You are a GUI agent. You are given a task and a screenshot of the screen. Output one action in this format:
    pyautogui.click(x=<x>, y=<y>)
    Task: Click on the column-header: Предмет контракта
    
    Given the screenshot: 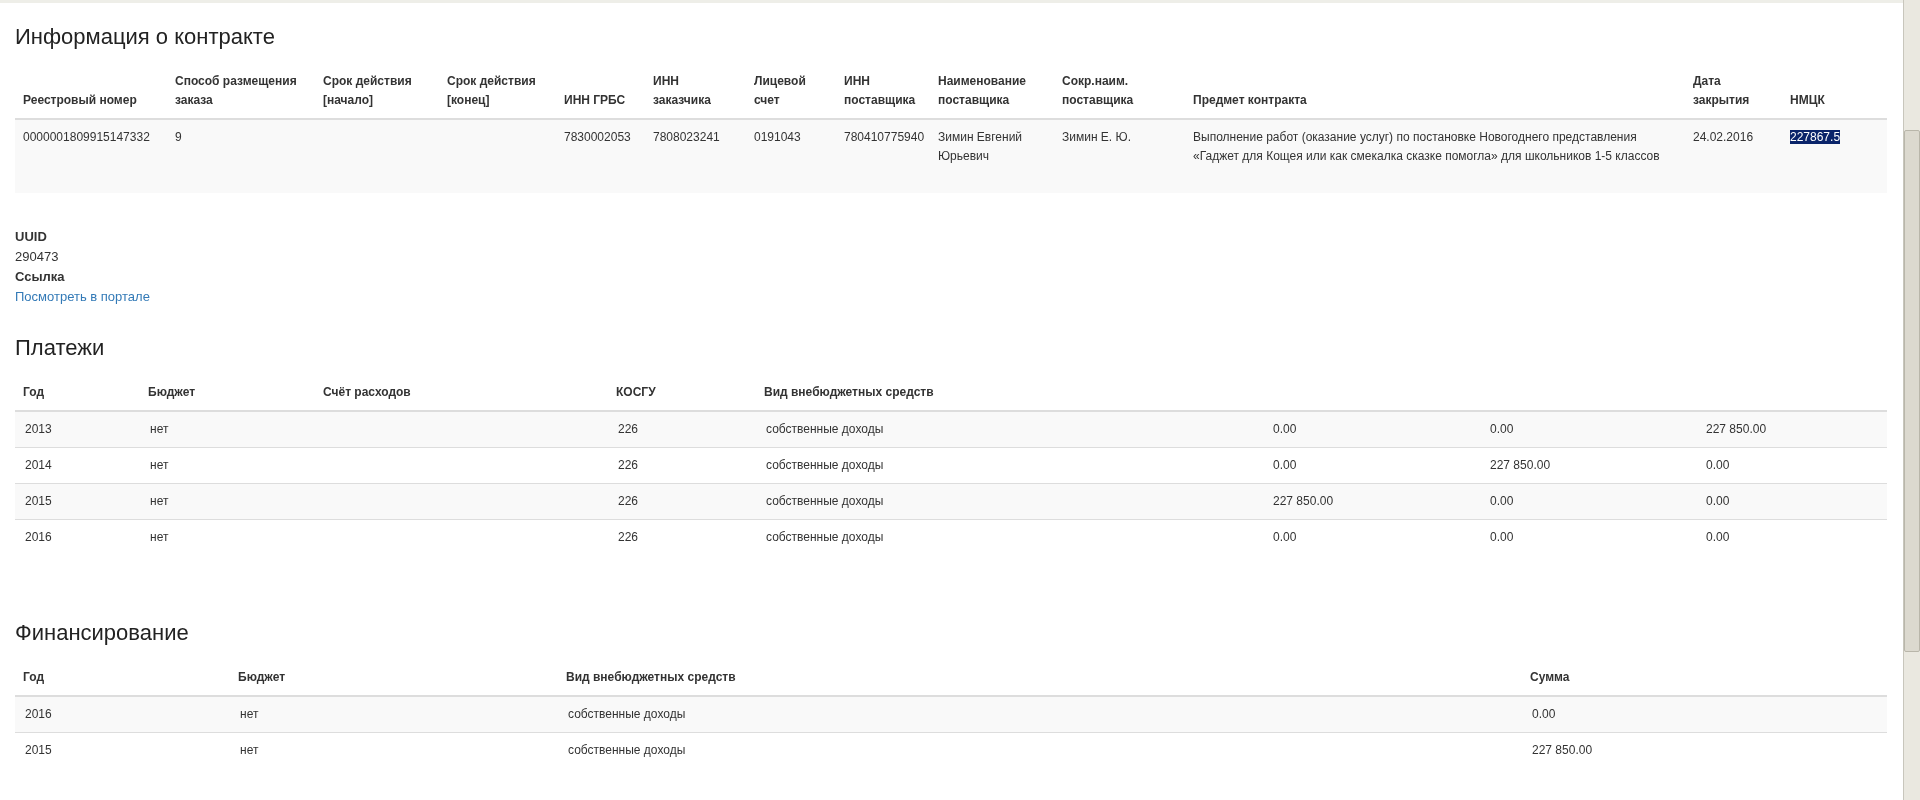 What is the action you would take?
    pyautogui.click(x=1250, y=100)
    